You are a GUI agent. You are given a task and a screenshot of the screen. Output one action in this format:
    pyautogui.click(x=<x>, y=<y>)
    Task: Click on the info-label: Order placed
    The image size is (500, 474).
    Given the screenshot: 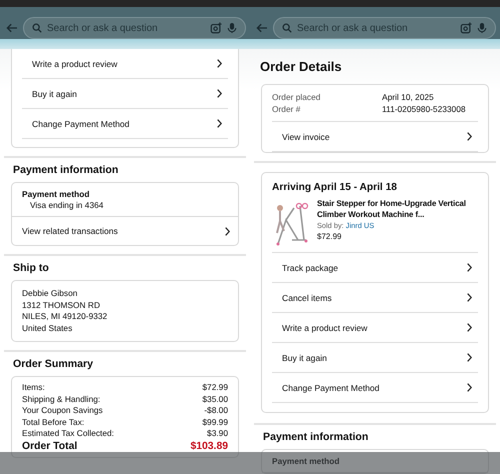 What is the action you would take?
    pyautogui.click(x=297, y=98)
    